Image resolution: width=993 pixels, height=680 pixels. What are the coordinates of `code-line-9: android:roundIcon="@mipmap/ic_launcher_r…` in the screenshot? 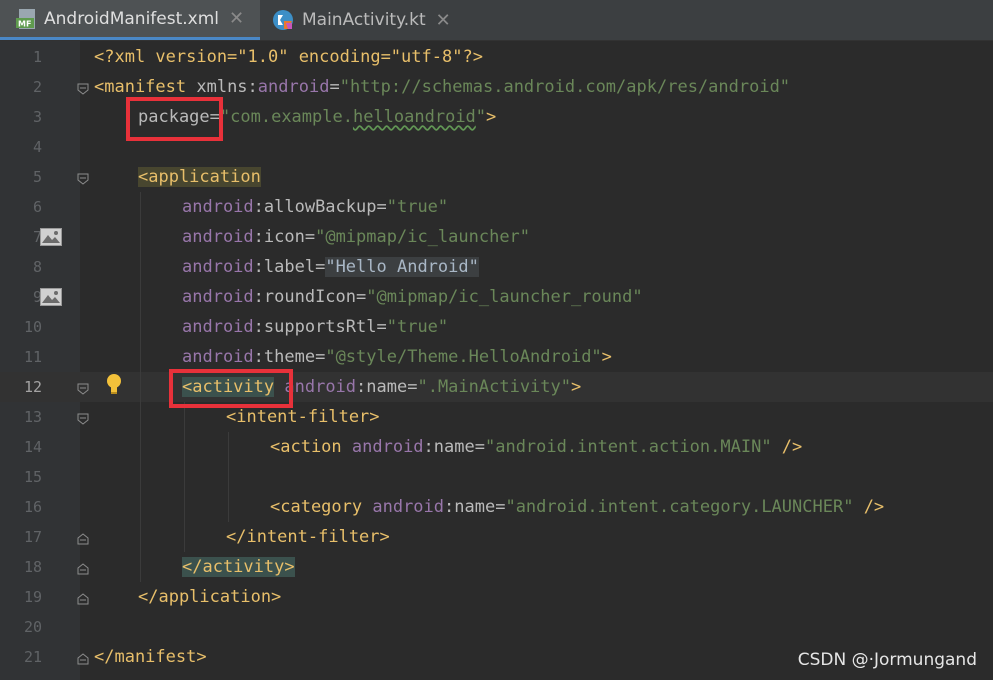 It's located at (412, 297).